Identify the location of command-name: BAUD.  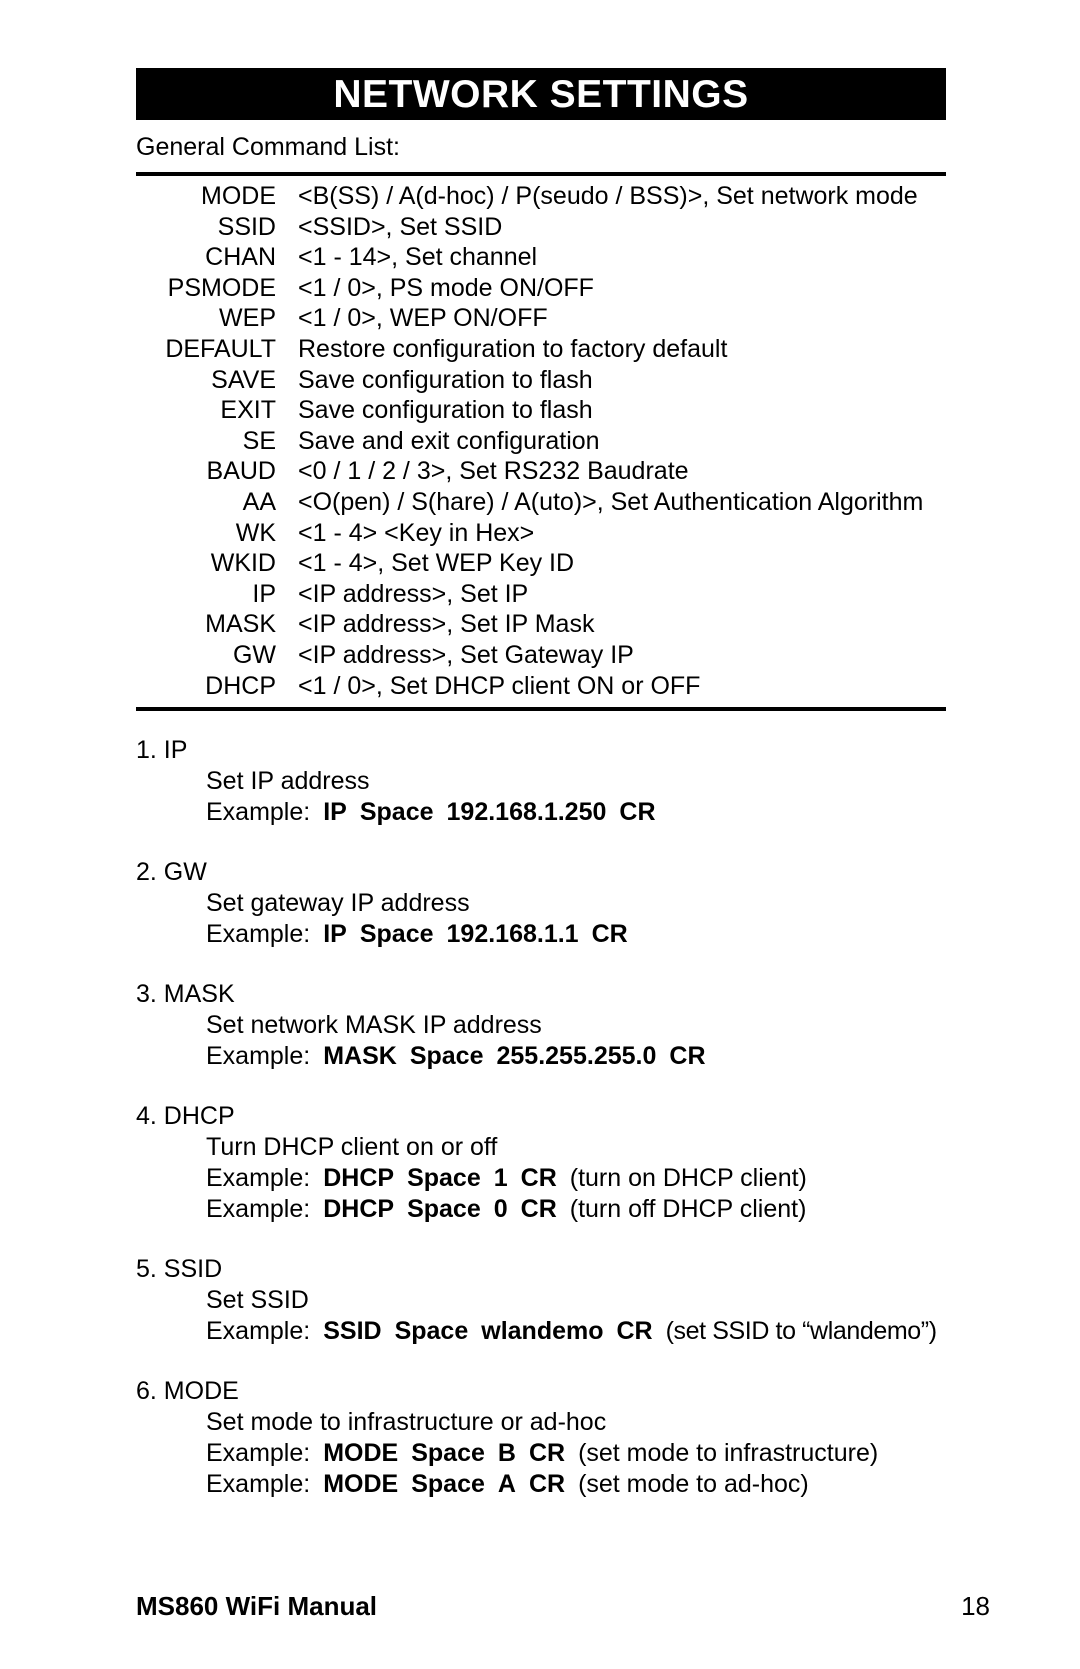
(241, 471).